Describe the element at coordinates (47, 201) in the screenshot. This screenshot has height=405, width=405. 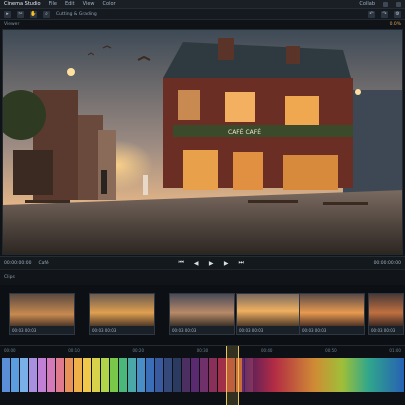
I see `table-left` at that location.